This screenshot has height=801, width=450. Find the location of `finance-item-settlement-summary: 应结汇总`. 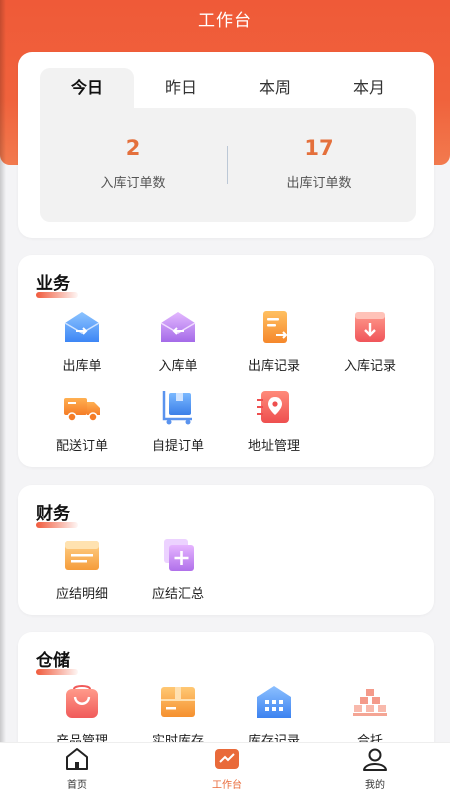

finance-item-settlement-summary: 应结汇总 is located at coordinates (178, 569).